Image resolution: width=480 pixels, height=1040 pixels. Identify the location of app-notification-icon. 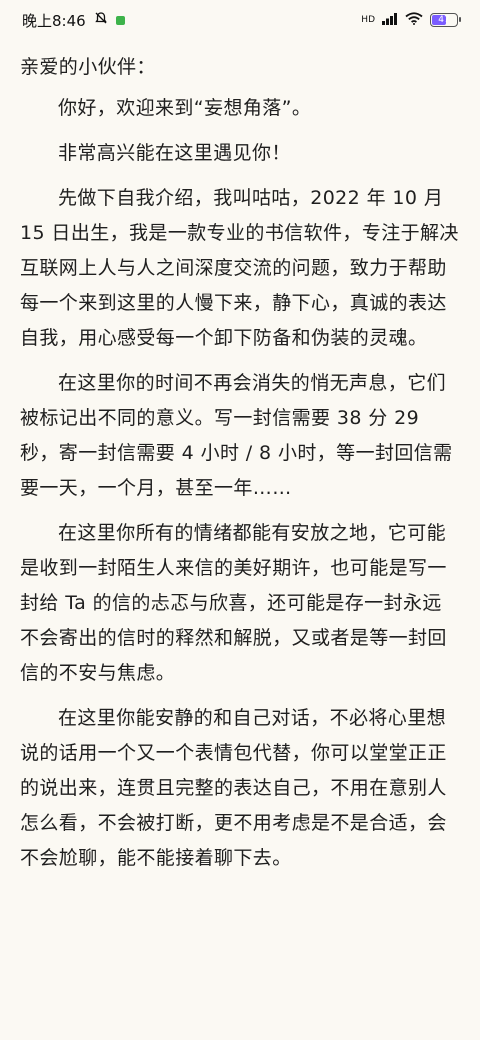
(120, 20).